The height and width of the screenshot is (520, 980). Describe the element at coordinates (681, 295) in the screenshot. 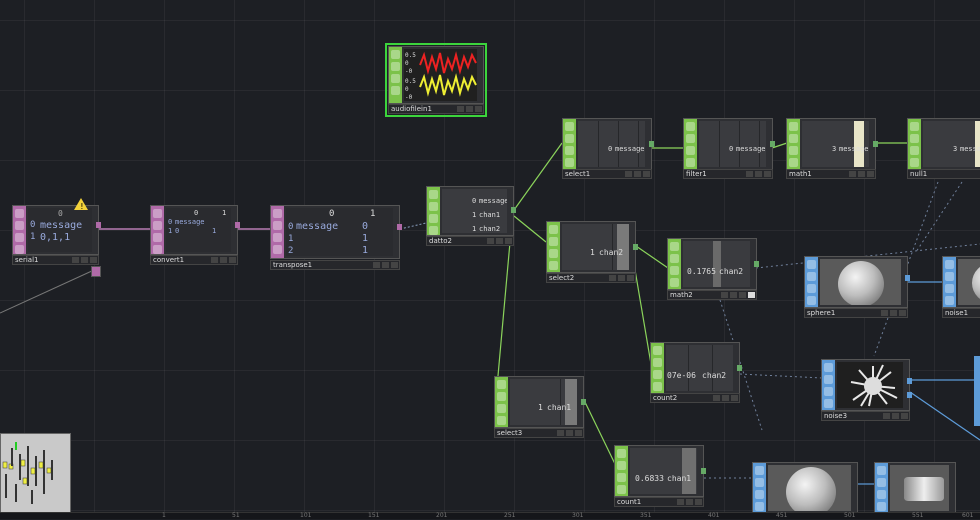

I see `node-name: math2` at that location.